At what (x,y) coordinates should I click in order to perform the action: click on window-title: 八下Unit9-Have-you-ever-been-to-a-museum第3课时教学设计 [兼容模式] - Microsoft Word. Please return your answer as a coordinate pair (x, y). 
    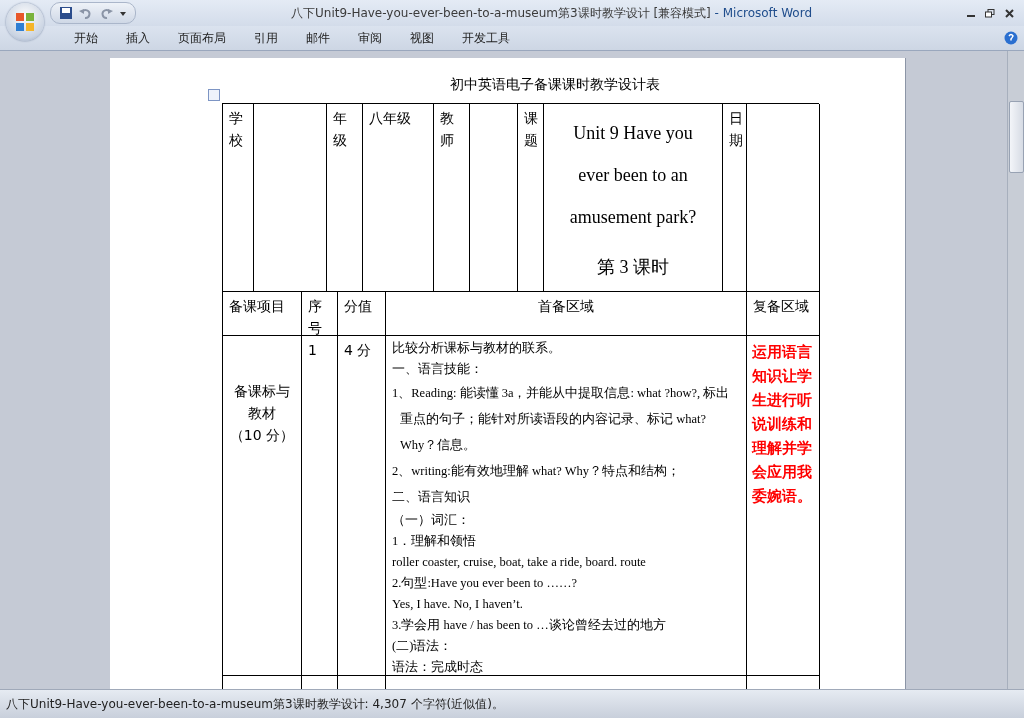
    Looking at the image, I should click on (551, 13).